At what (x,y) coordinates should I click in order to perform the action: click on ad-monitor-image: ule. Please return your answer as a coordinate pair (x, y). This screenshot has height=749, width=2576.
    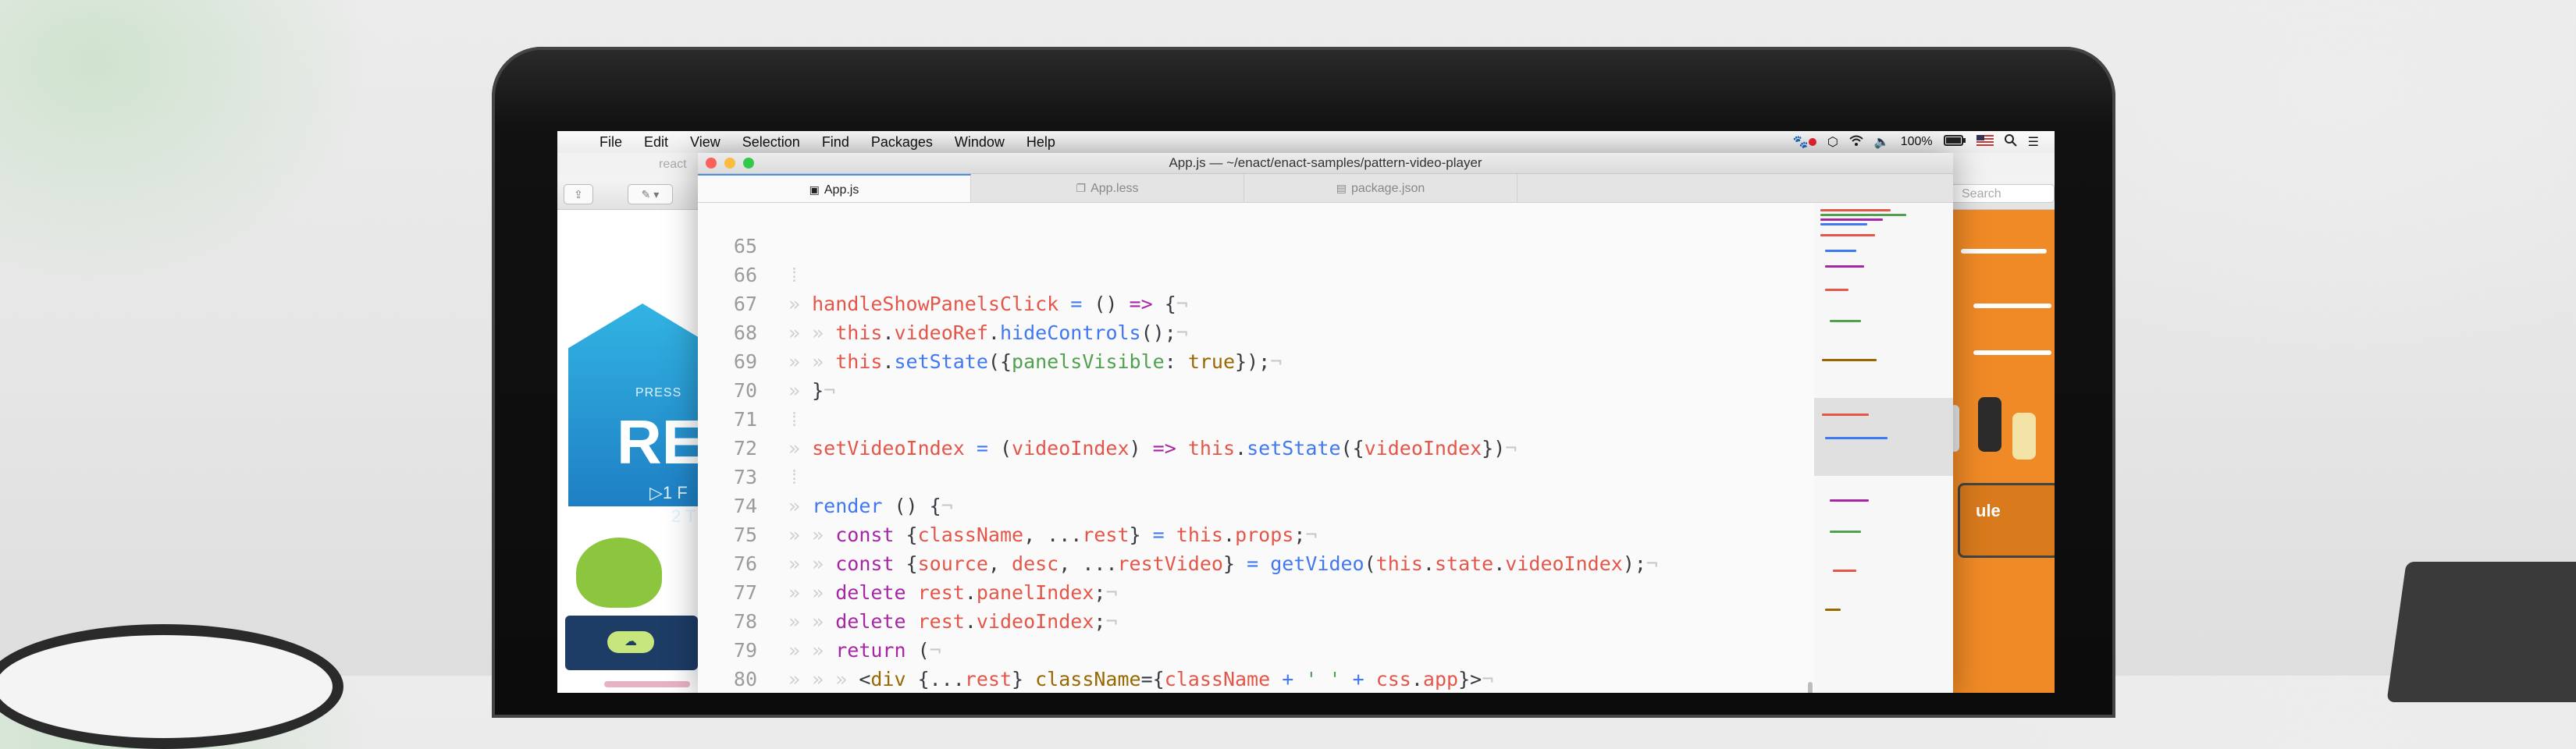
    Looking at the image, I should click on (2006, 520).